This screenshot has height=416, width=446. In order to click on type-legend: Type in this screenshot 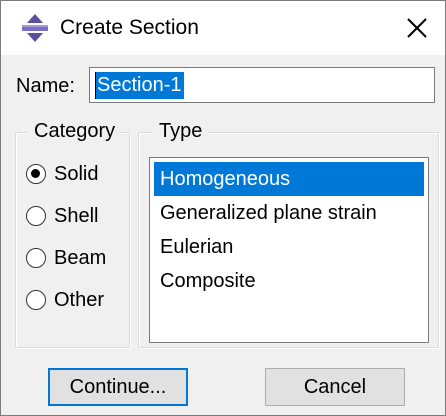, I will do `click(181, 131)`.